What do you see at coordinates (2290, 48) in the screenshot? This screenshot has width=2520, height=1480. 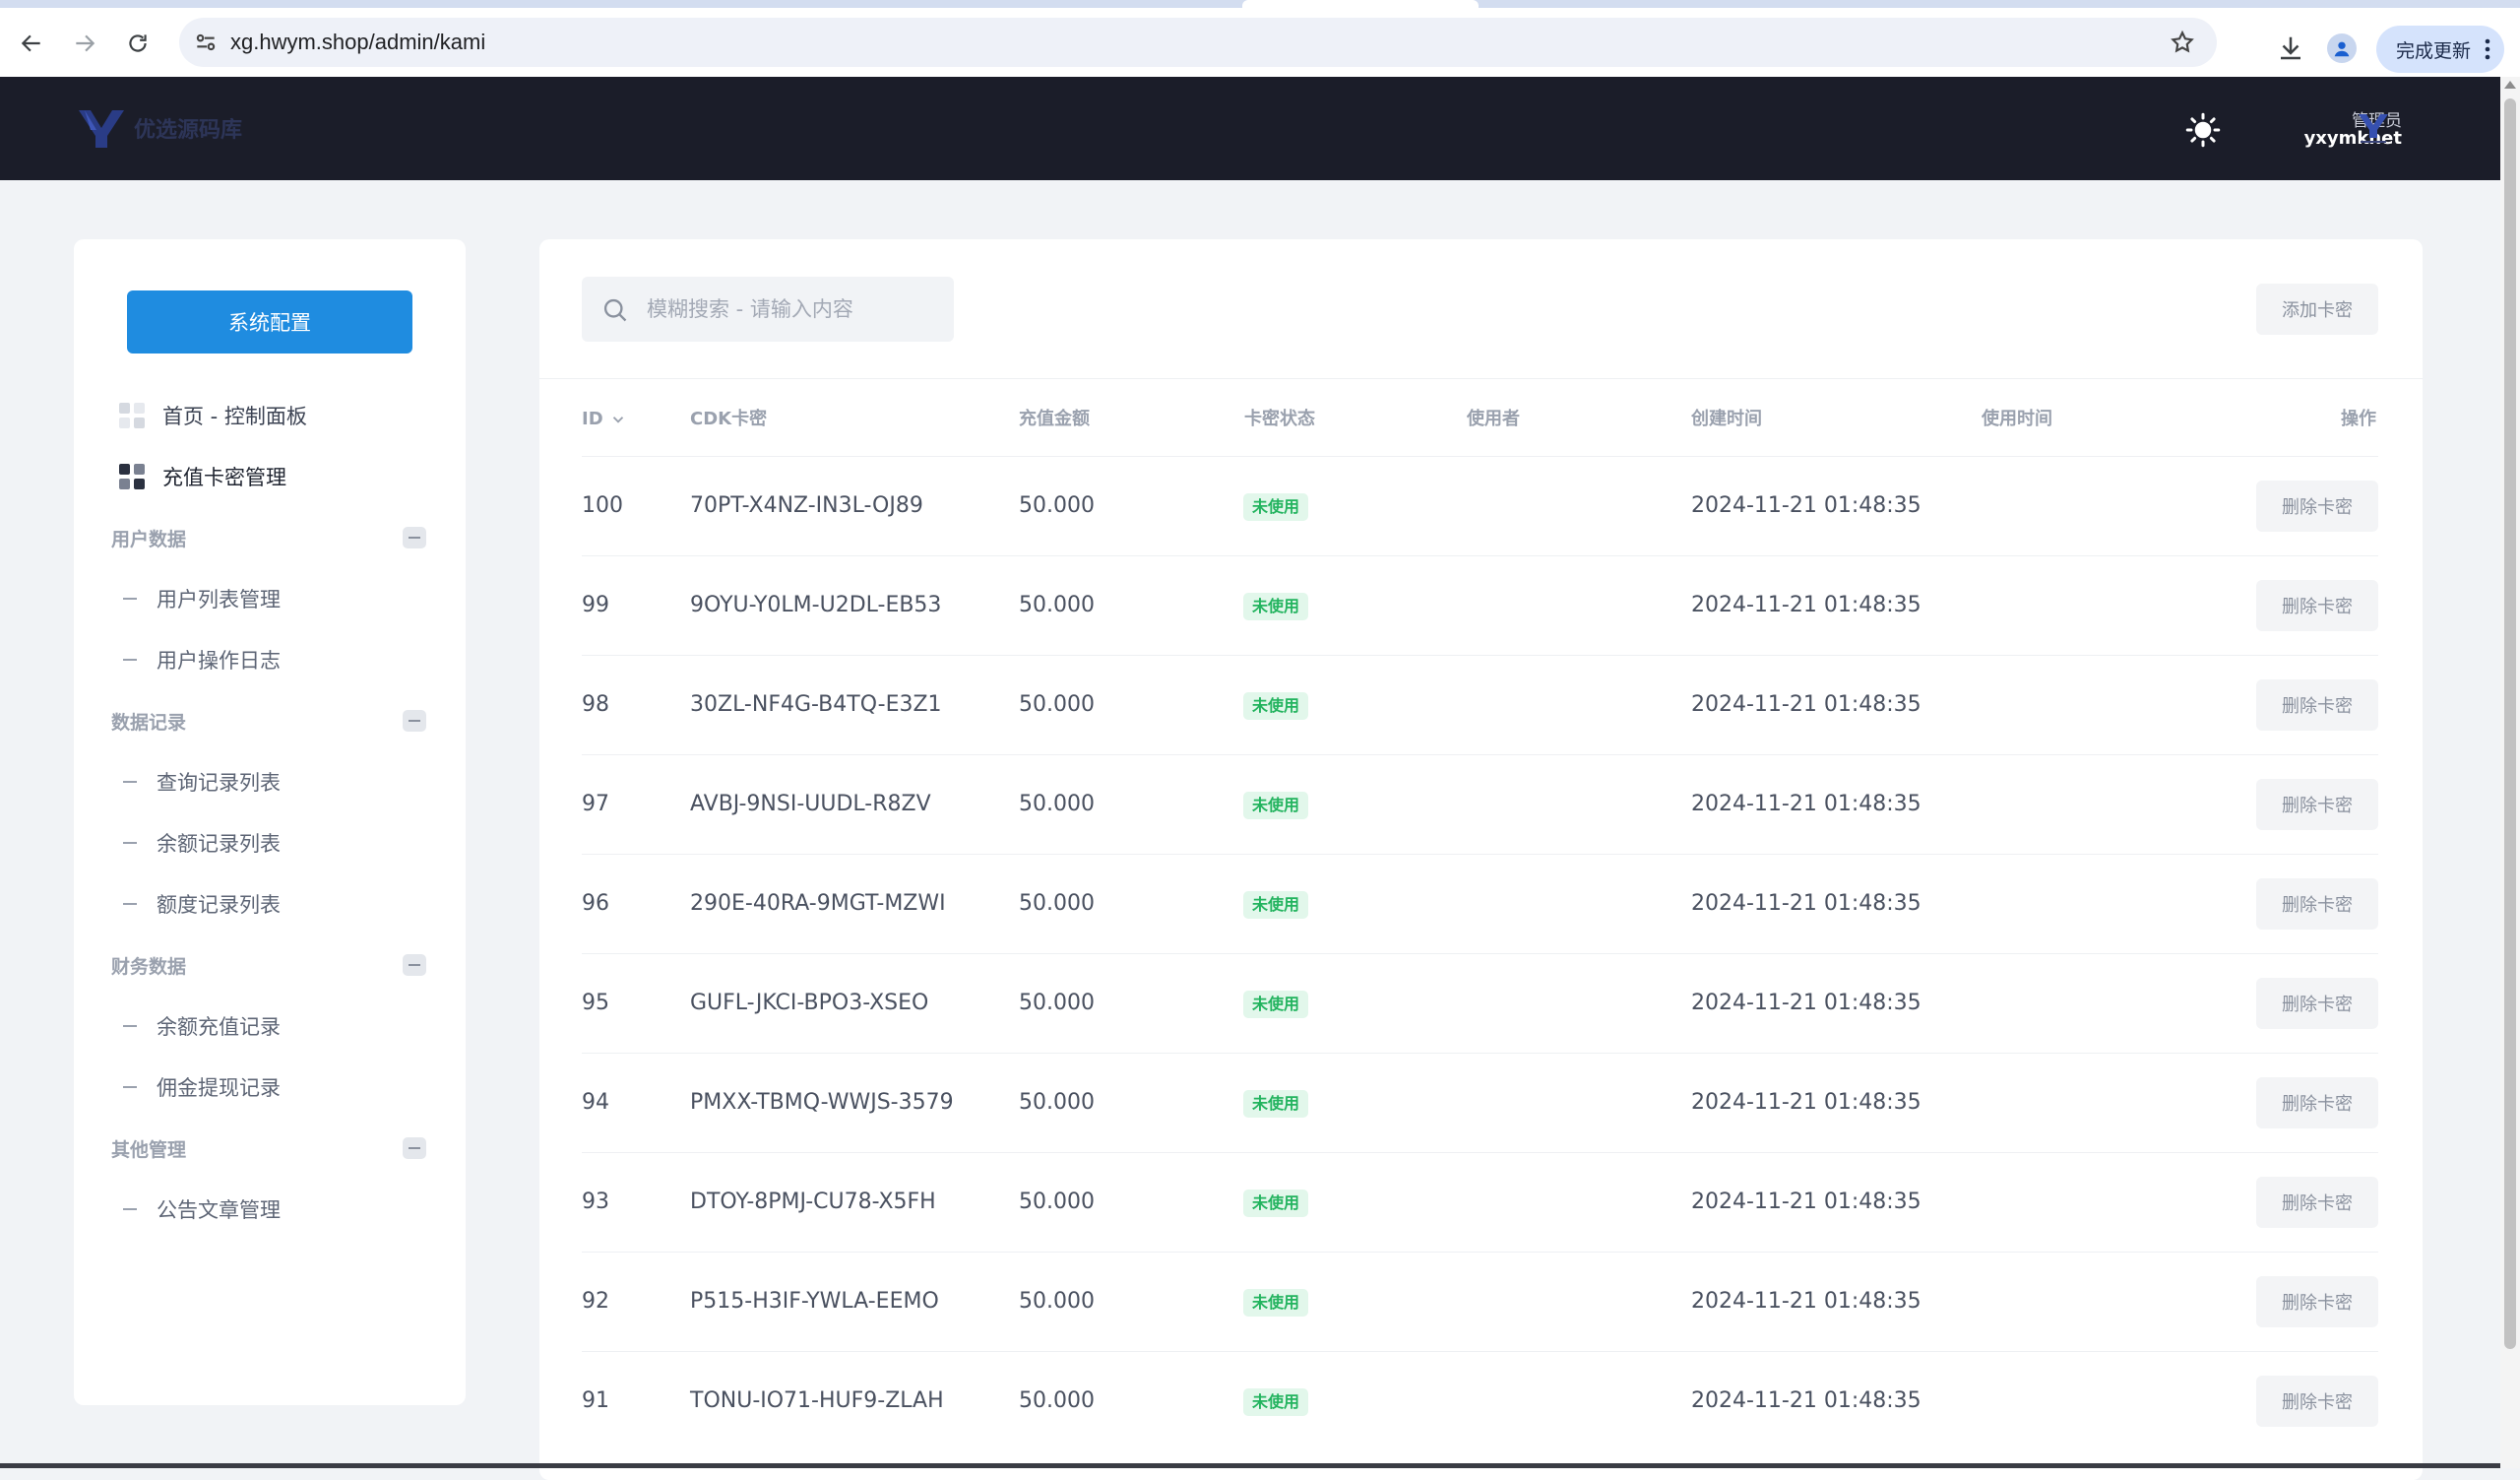 I see `download-icon` at bounding box center [2290, 48].